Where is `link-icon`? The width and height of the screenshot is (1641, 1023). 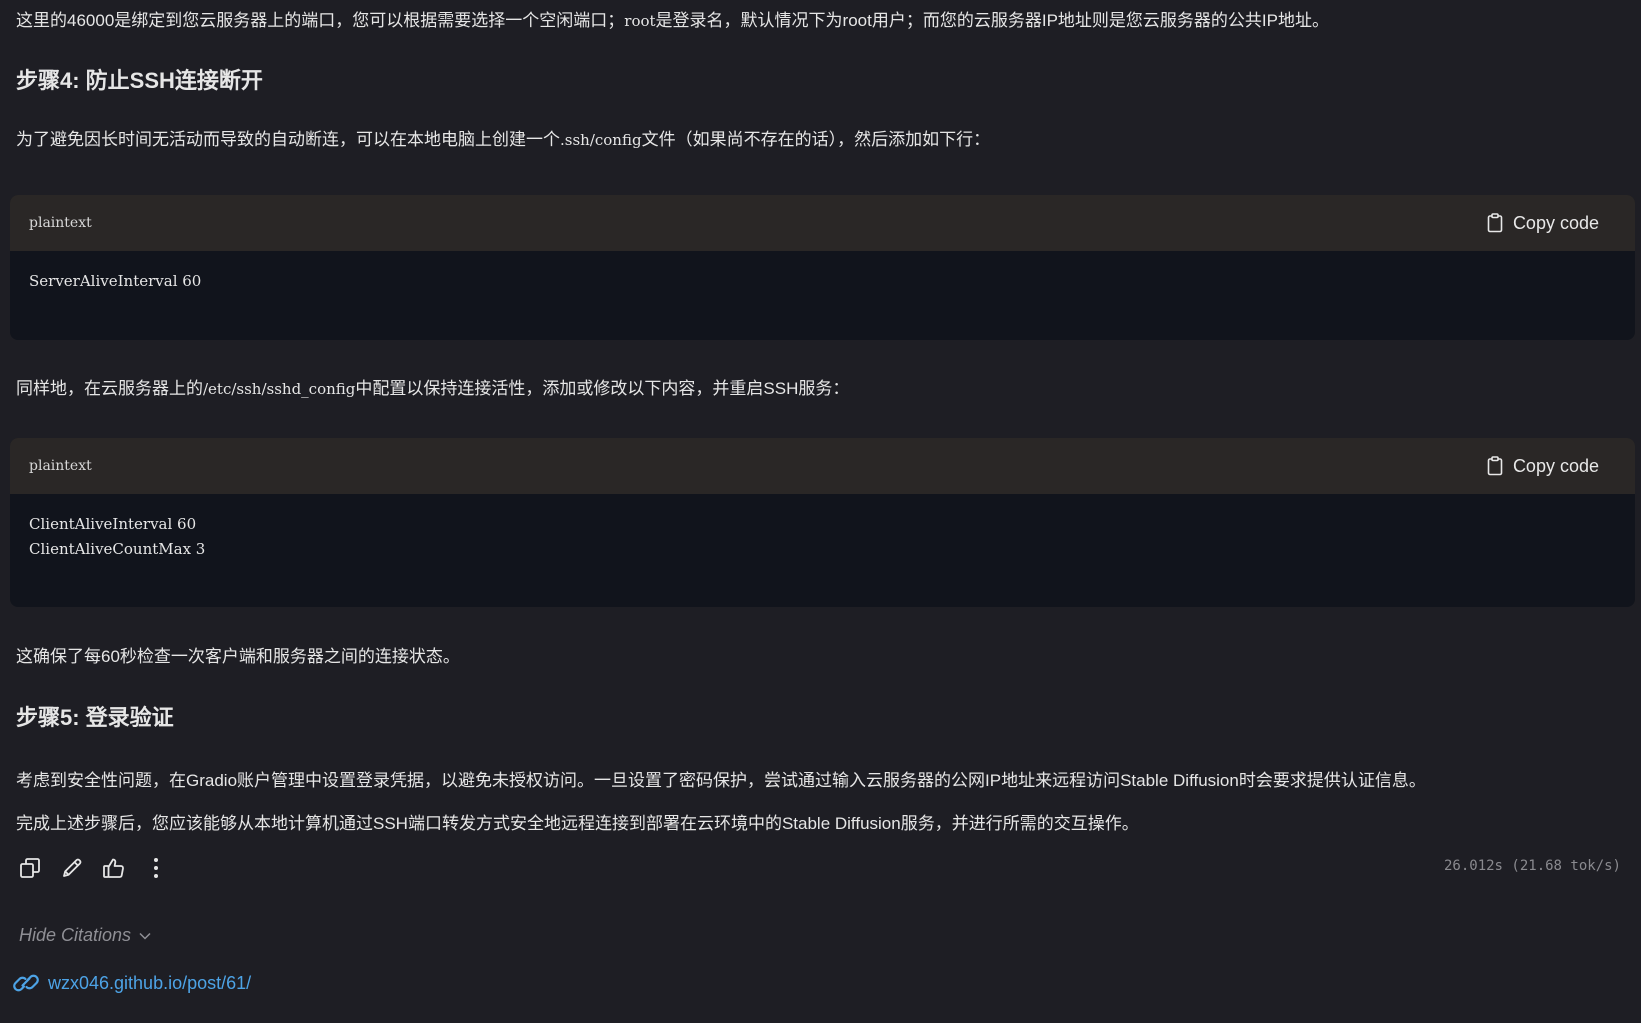
link-icon is located at coordinates (26, 983).